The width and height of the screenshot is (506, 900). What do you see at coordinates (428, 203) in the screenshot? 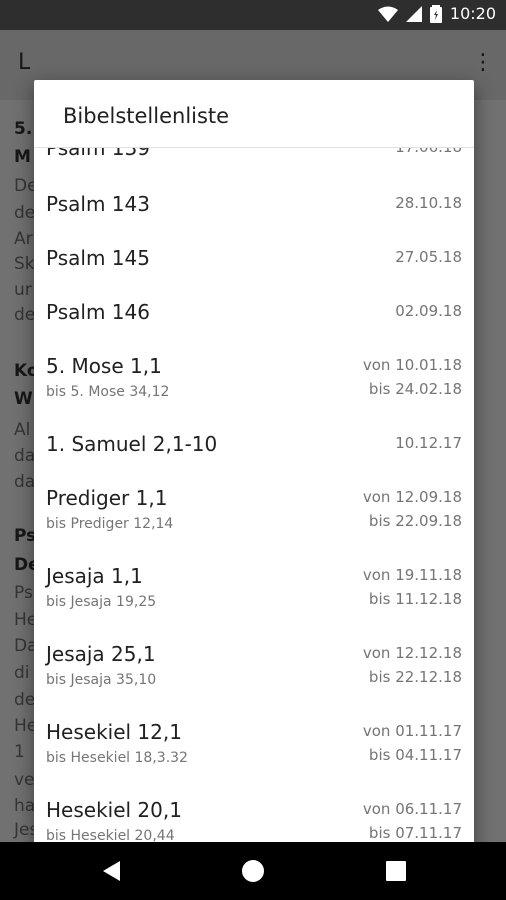
I see `passage-date: 28.10.18` at bounding box center [428, 203].